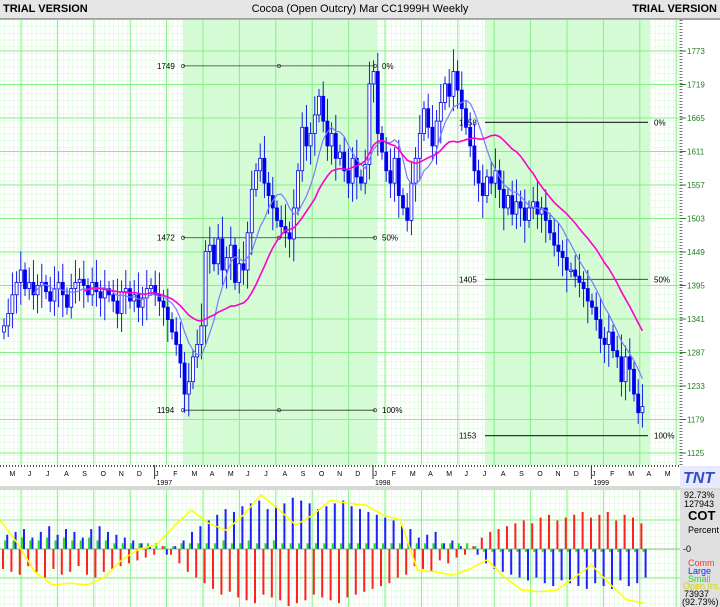 Image resolution: width=720 pixels, height=607 pixels. What do you see at coordinates (696, 219) in the screenshot?
I see `y-tick-label: 1503` at bounding box center [696, 219].